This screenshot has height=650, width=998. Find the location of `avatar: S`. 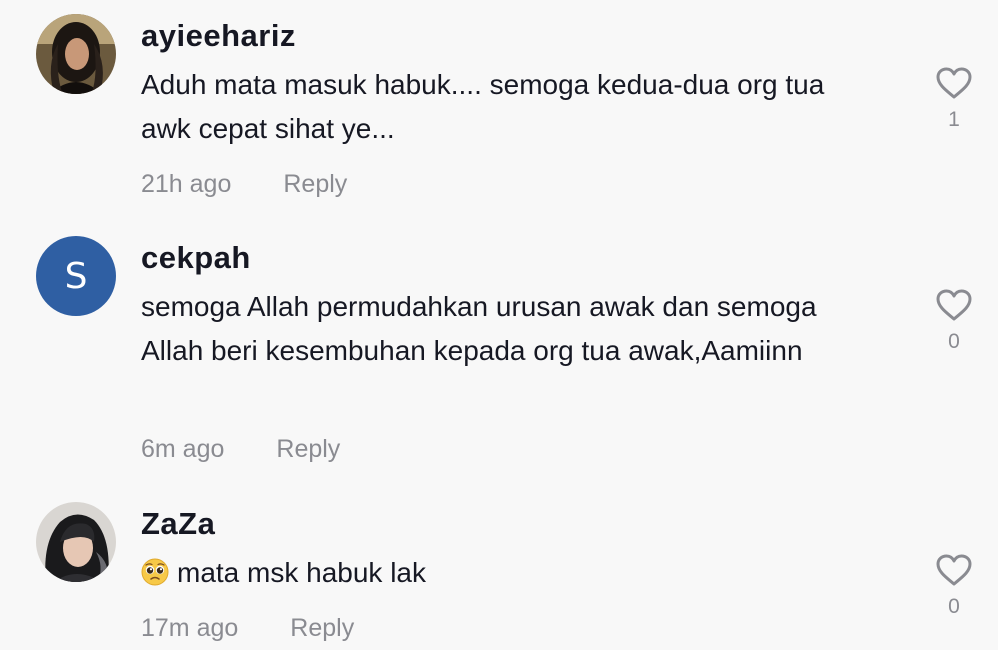

avatar: S is located at coordinates (76, 276).